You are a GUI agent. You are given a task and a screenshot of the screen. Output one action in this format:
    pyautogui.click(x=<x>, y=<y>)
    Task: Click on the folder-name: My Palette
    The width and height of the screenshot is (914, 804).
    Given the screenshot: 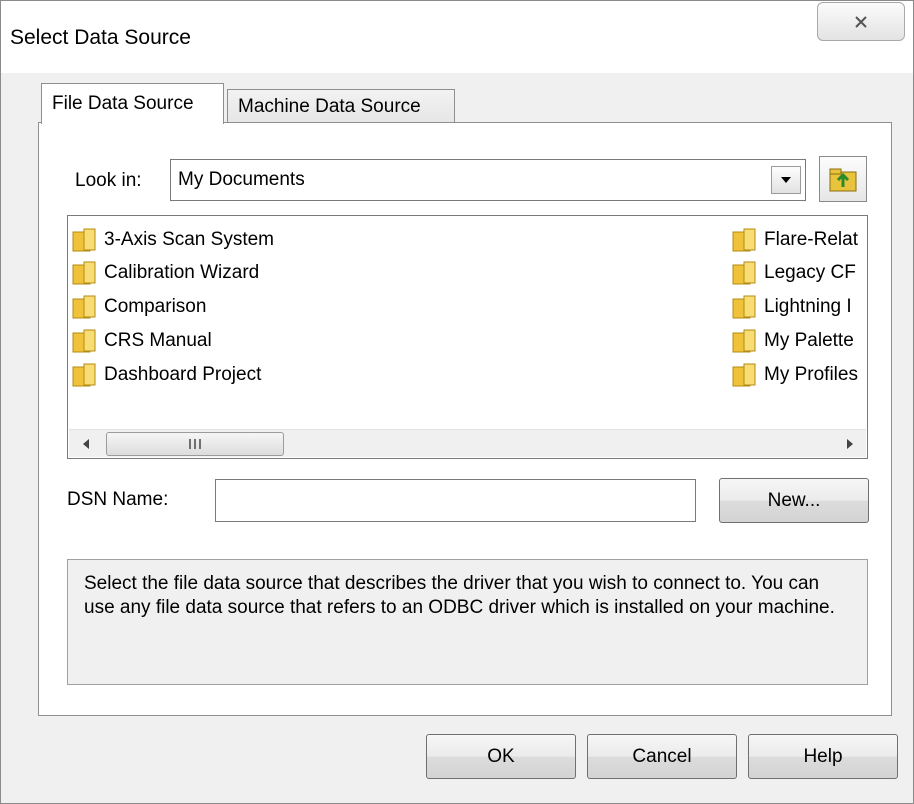 What is the action you would take?
    pyautogui.click(x=809, y=340)
    